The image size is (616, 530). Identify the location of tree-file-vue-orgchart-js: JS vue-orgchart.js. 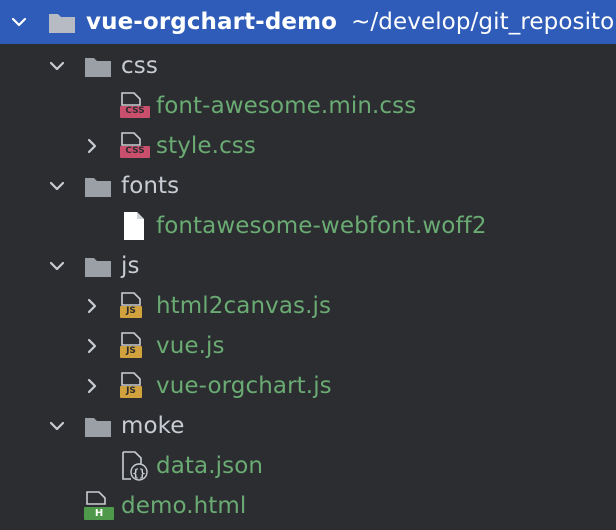
(308, 386).